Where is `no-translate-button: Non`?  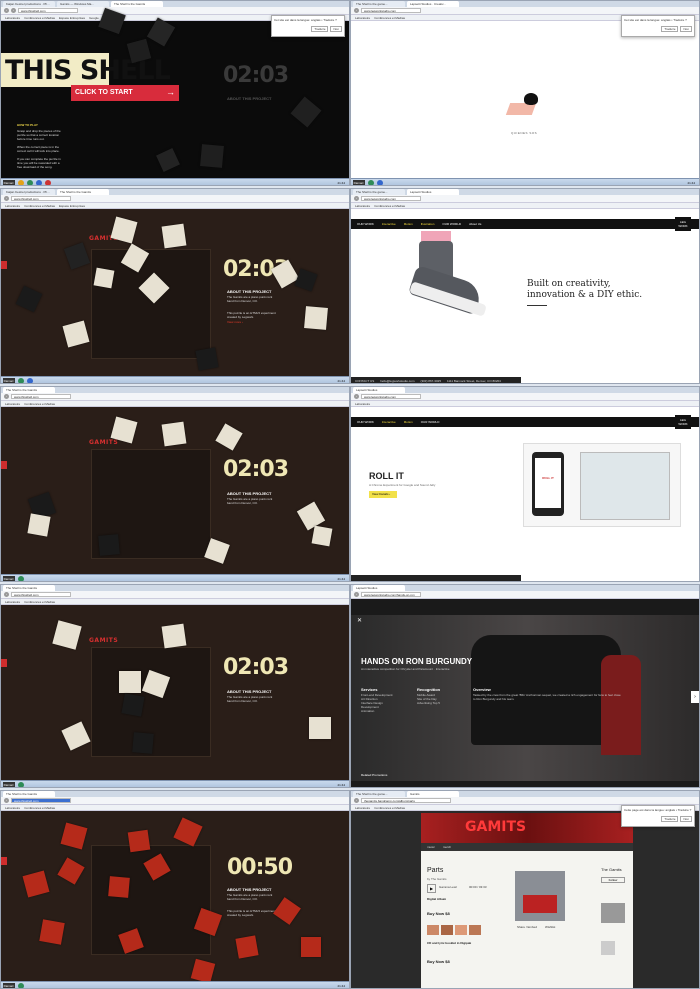
no-translate-button: Non is located at coordinates (686, 819).